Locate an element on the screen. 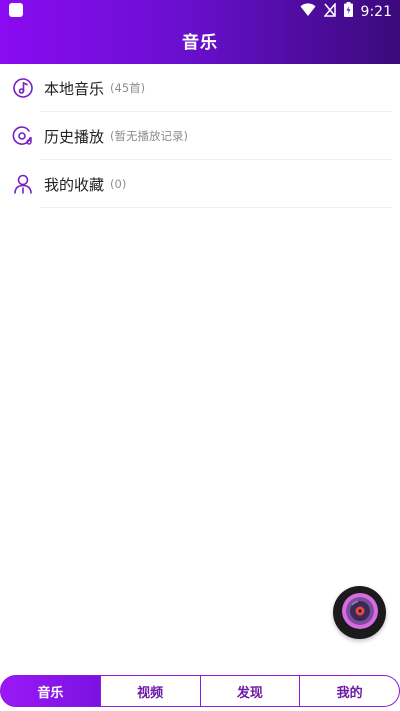 This screenshot has height=711, width=400. status-time: 9:21 is located at coordinates (376, 11).